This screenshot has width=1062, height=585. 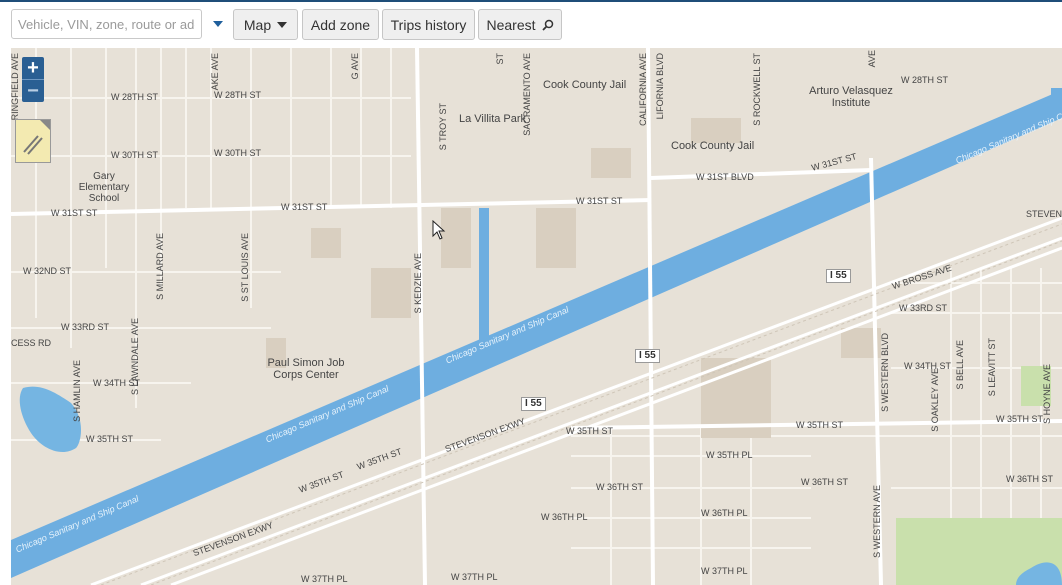 I want to click on add-zone-label: Add zone, so click(x=340, y=24).